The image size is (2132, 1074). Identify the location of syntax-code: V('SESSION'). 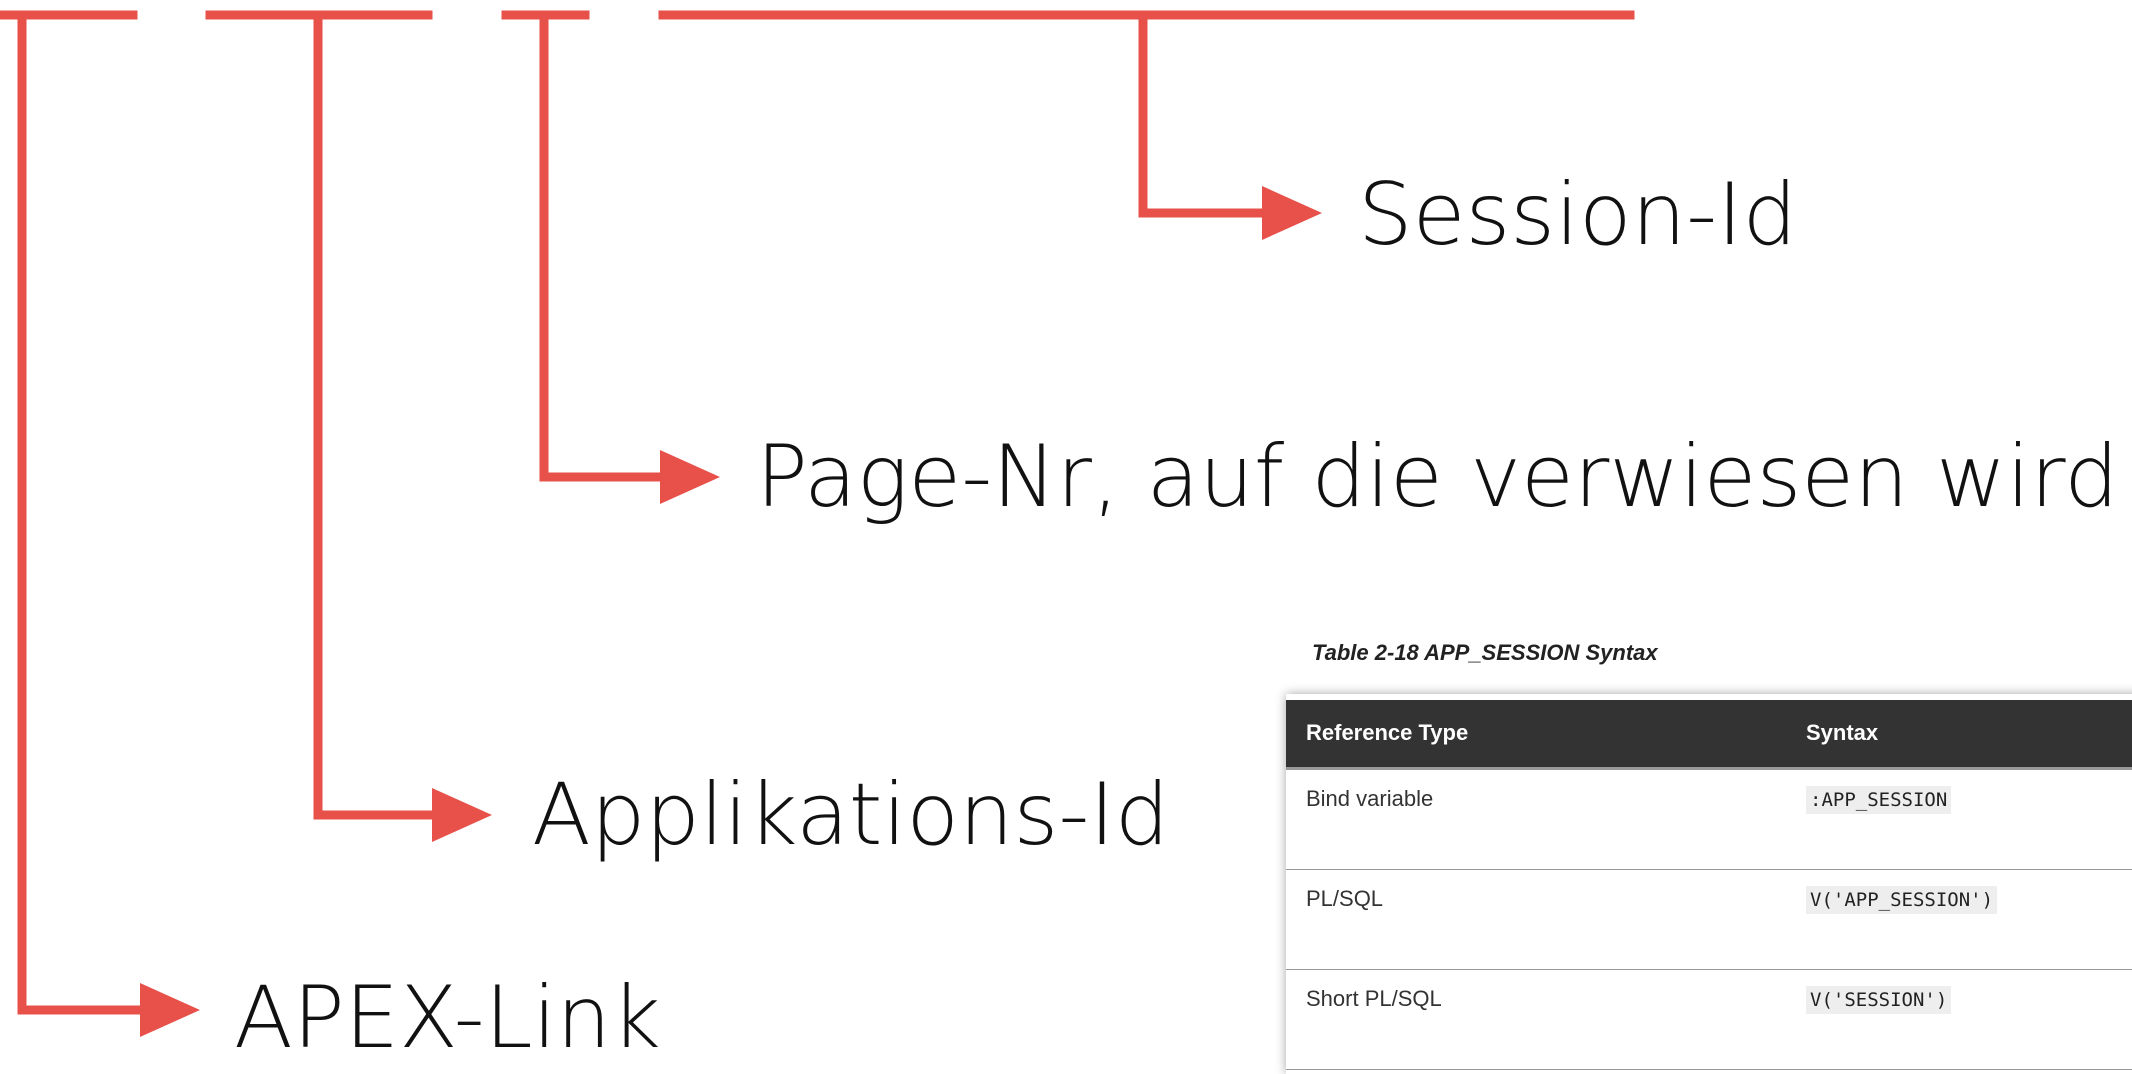
(1879, 999).